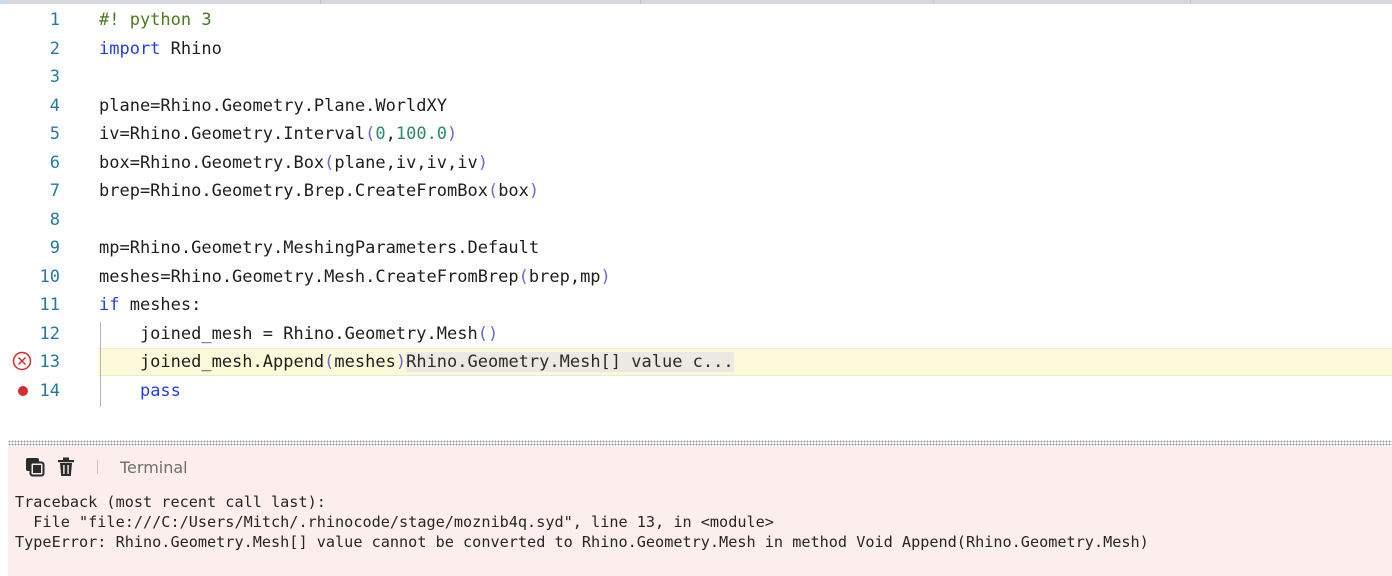 This screenshot has height=576, width=1392. I want to click on code-token: Rhino, so click(191, 48).